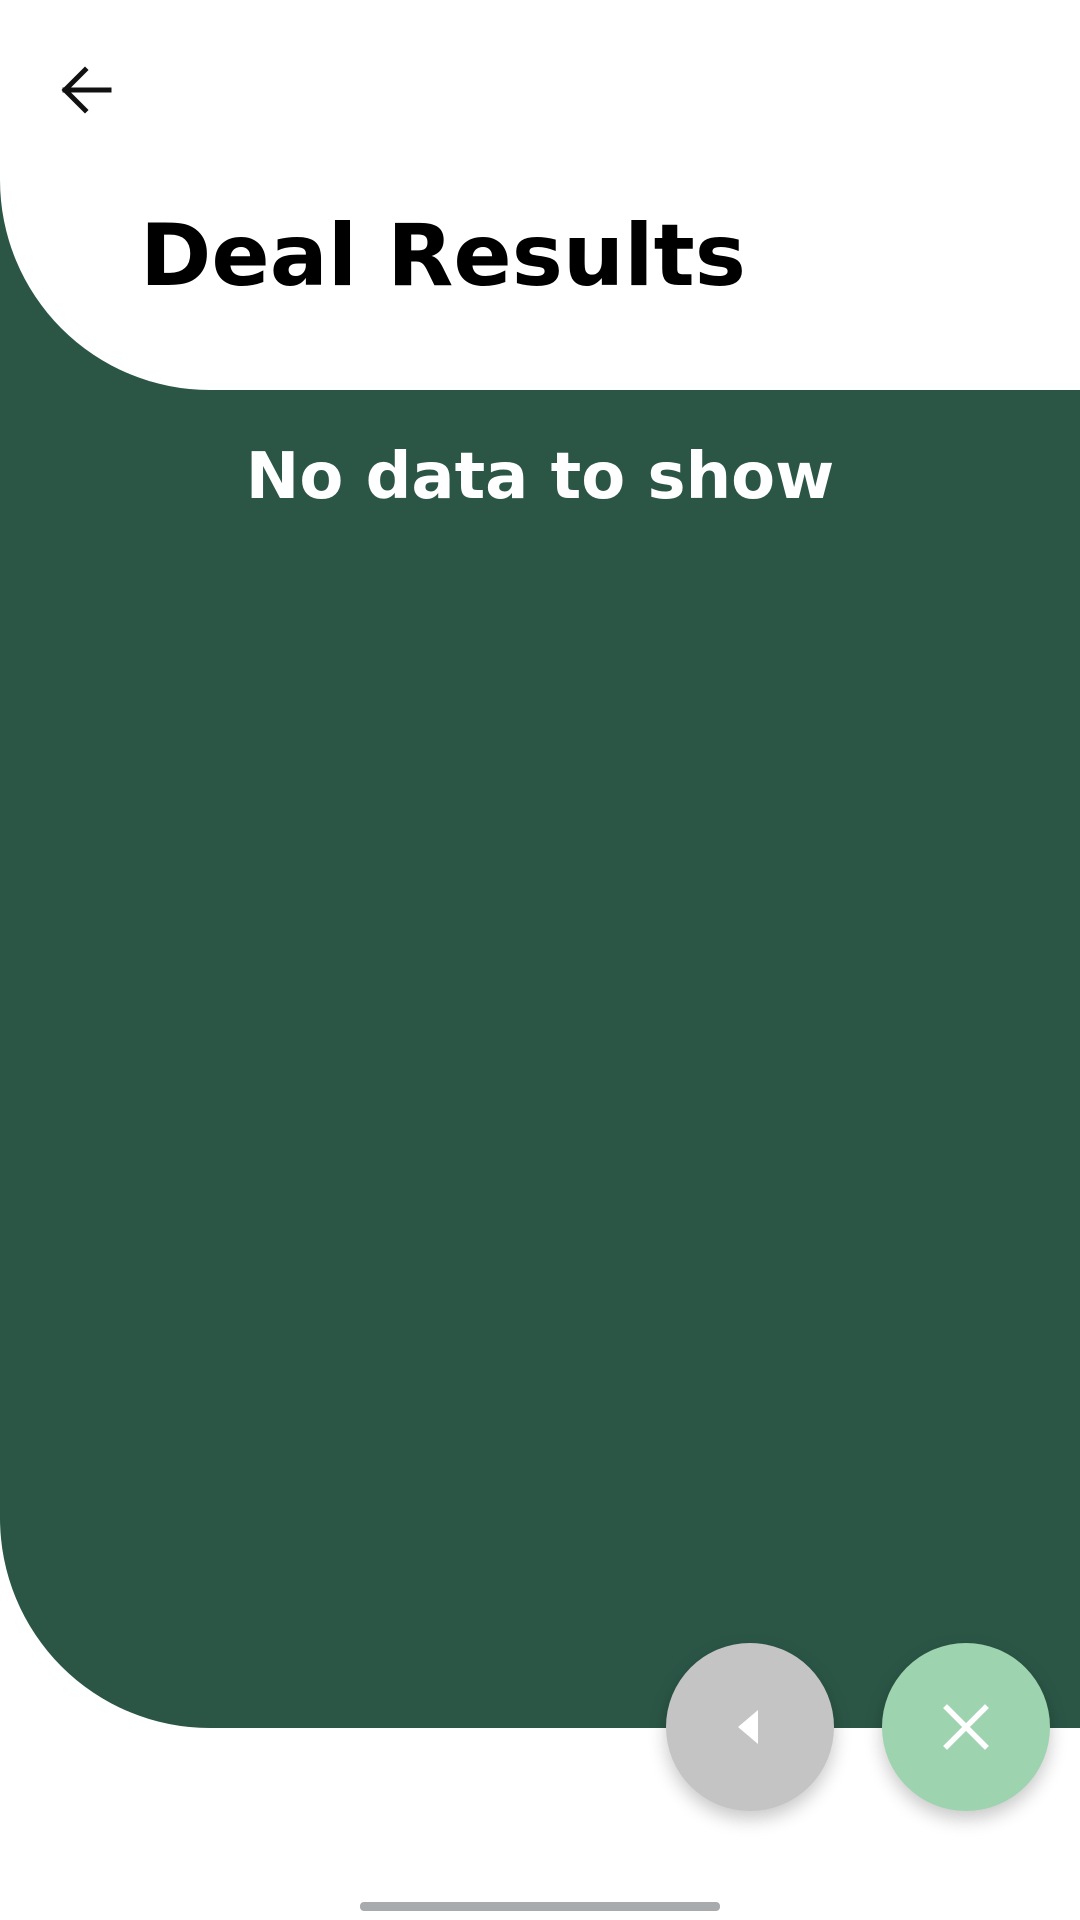 The width and height of the screenshot is (1080, 1920). I want to click on gesture-navigation-handle, so click(540, 1906).